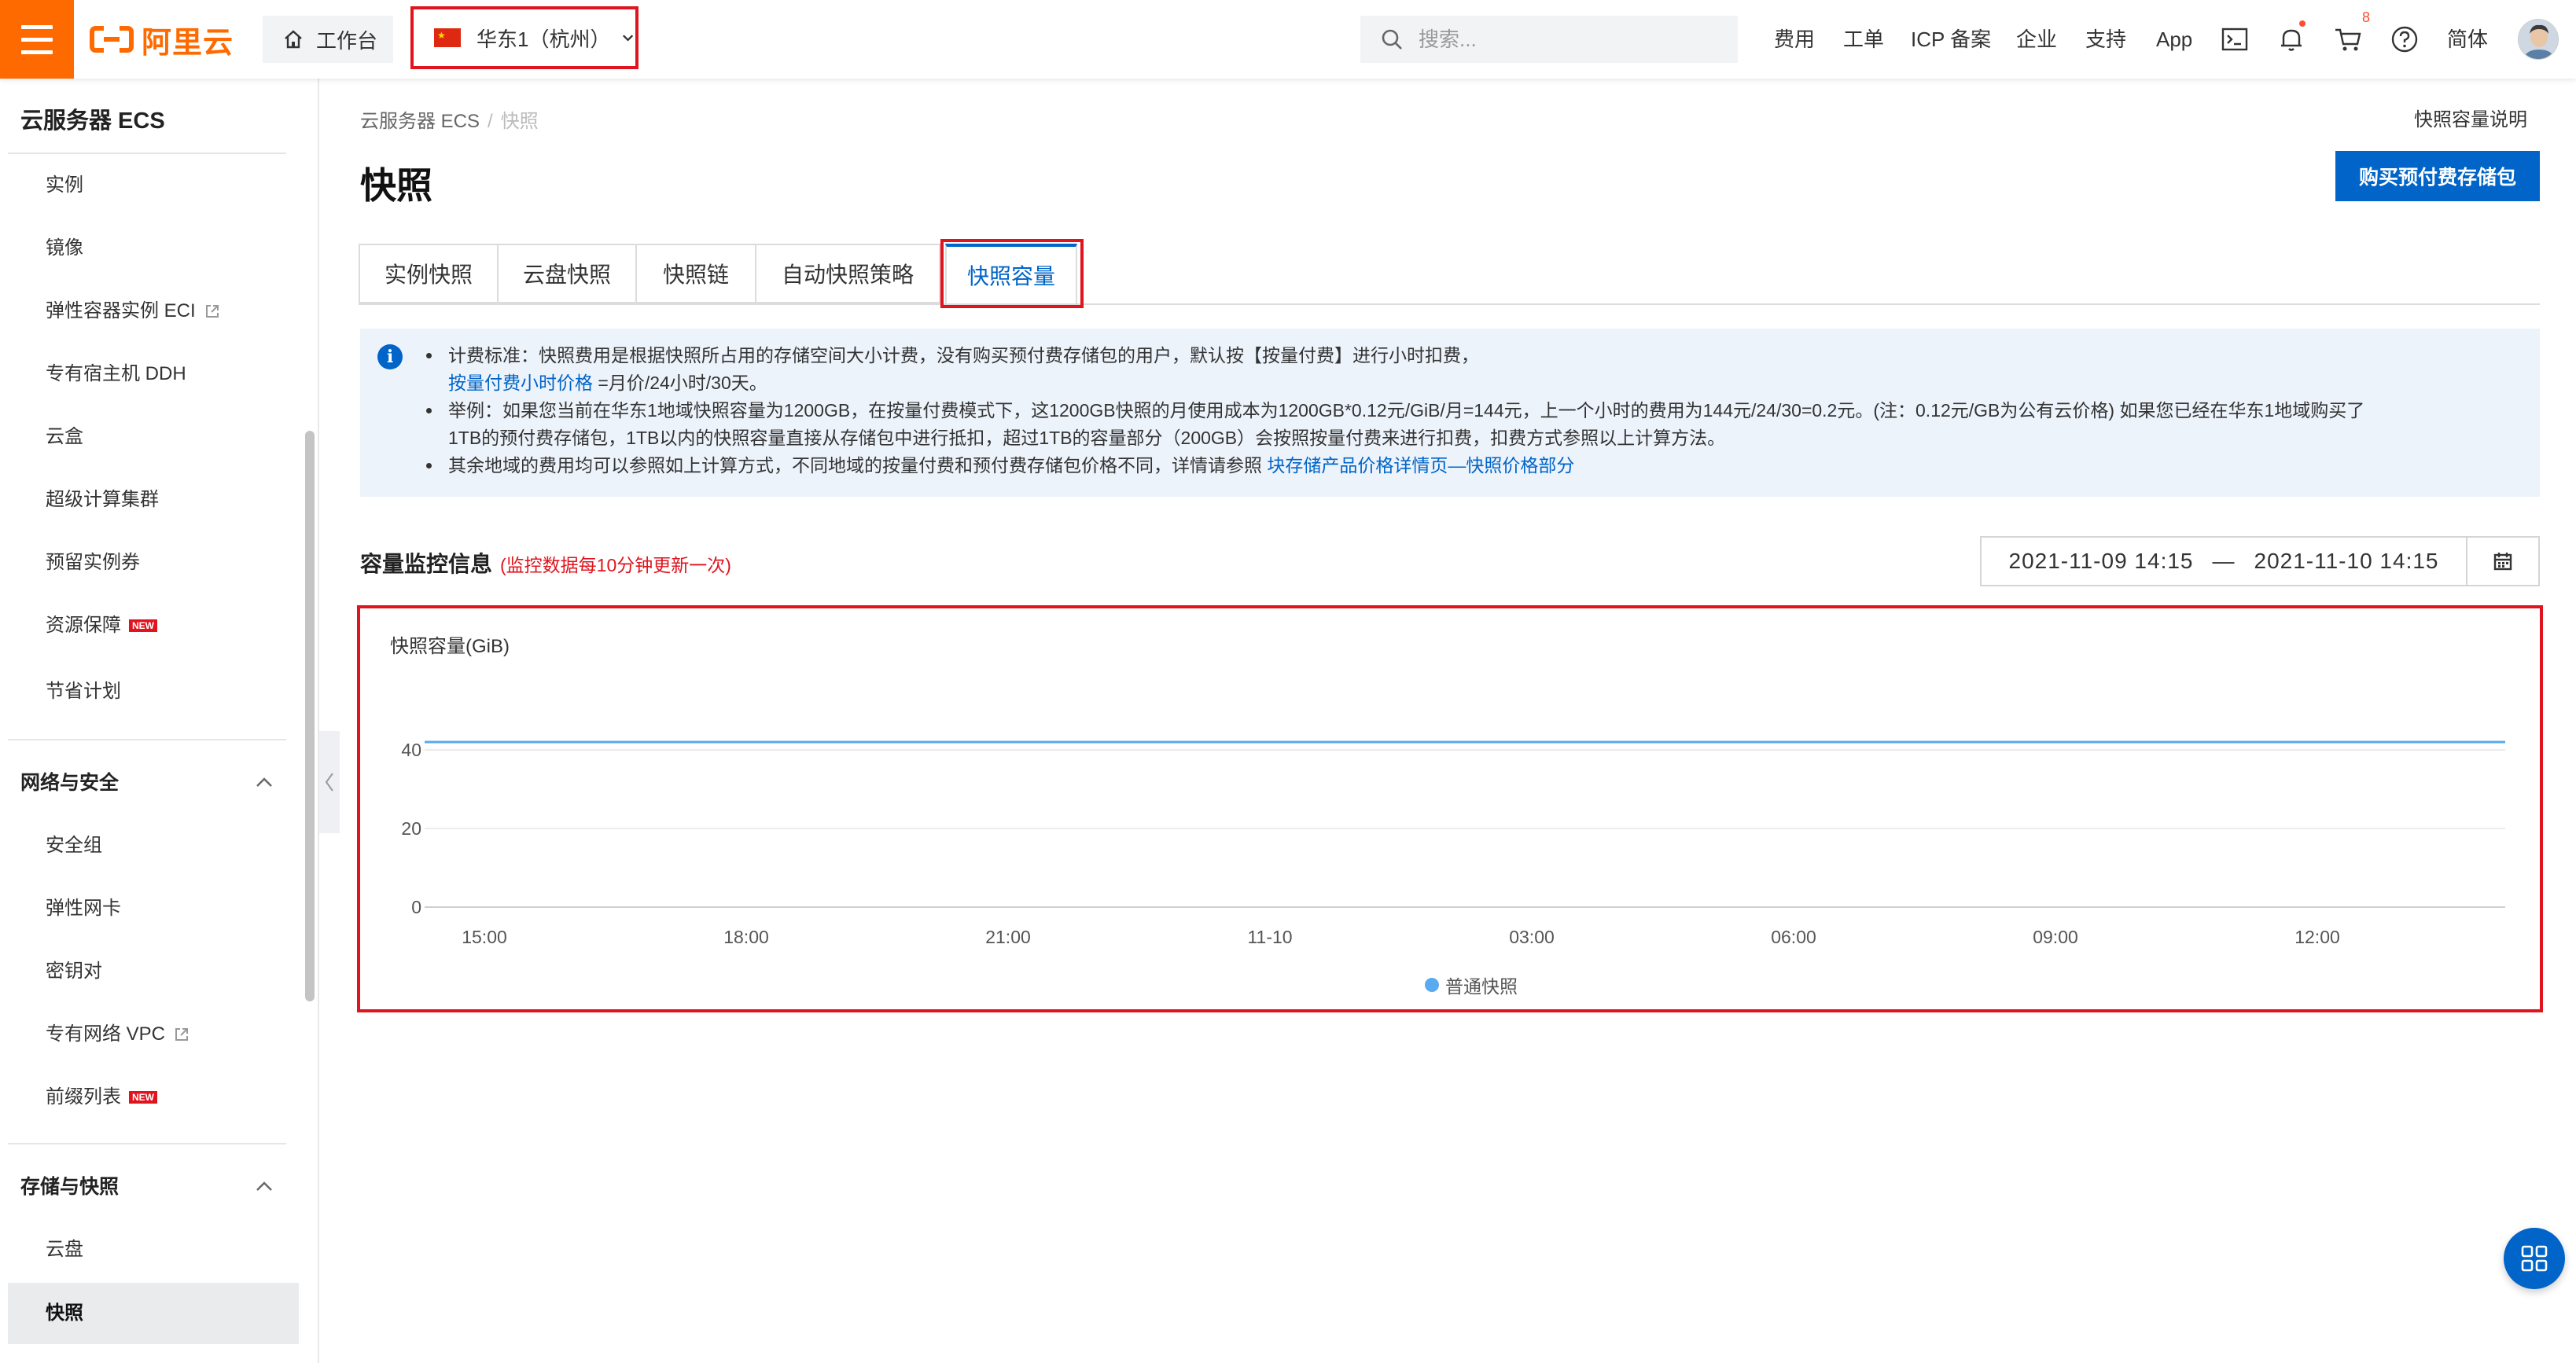 Image resolution: width=2576 pixels, height=1363 pixels. Describe the element at coordinates (2404, 39) in the screenshot. I see `help-icon` at that location.